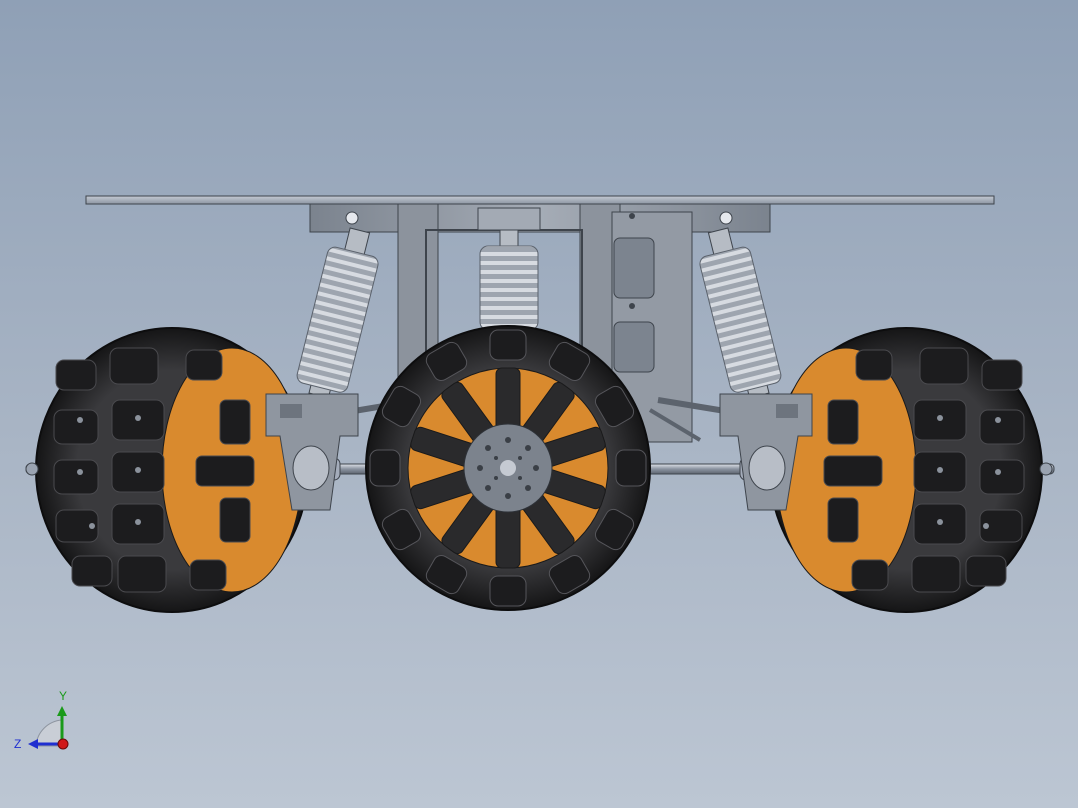 This screenshot has height=808, width=1078. I want to click on axis-triad: Y Z, so click(41, 720).